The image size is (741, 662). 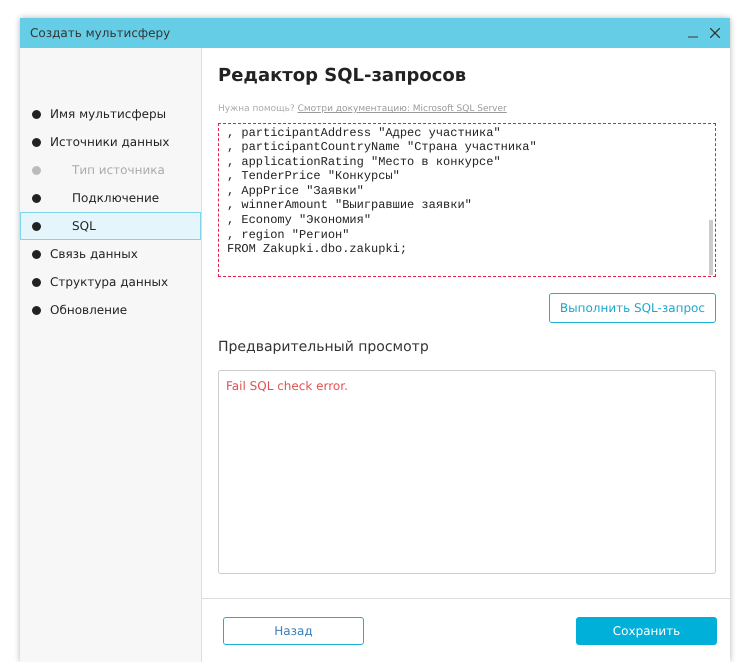 What do you see at coordinates (110, 254) in the screenshot?
I see `sidebar-item: Связь данных` at bounding box center [110, 254].